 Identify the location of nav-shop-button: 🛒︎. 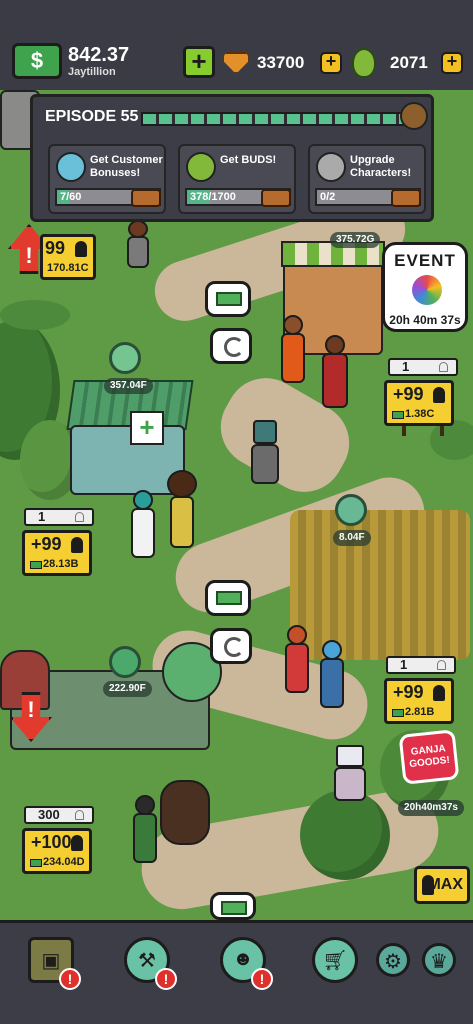
(335, 960).